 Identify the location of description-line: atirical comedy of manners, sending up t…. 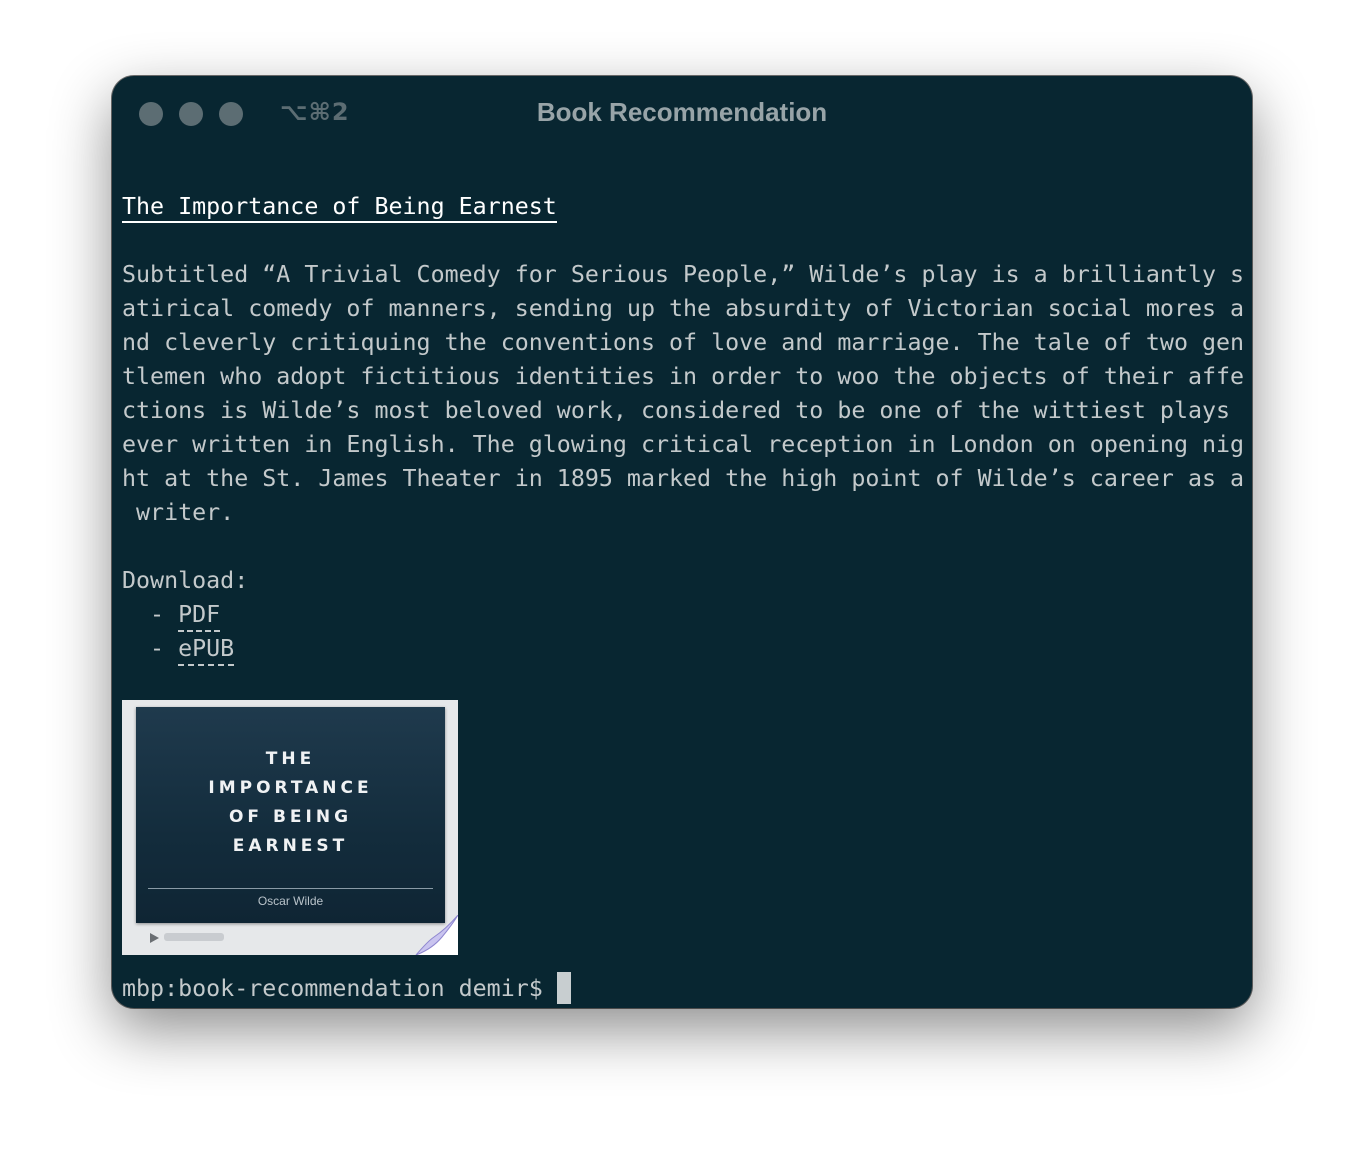
(683, 308).